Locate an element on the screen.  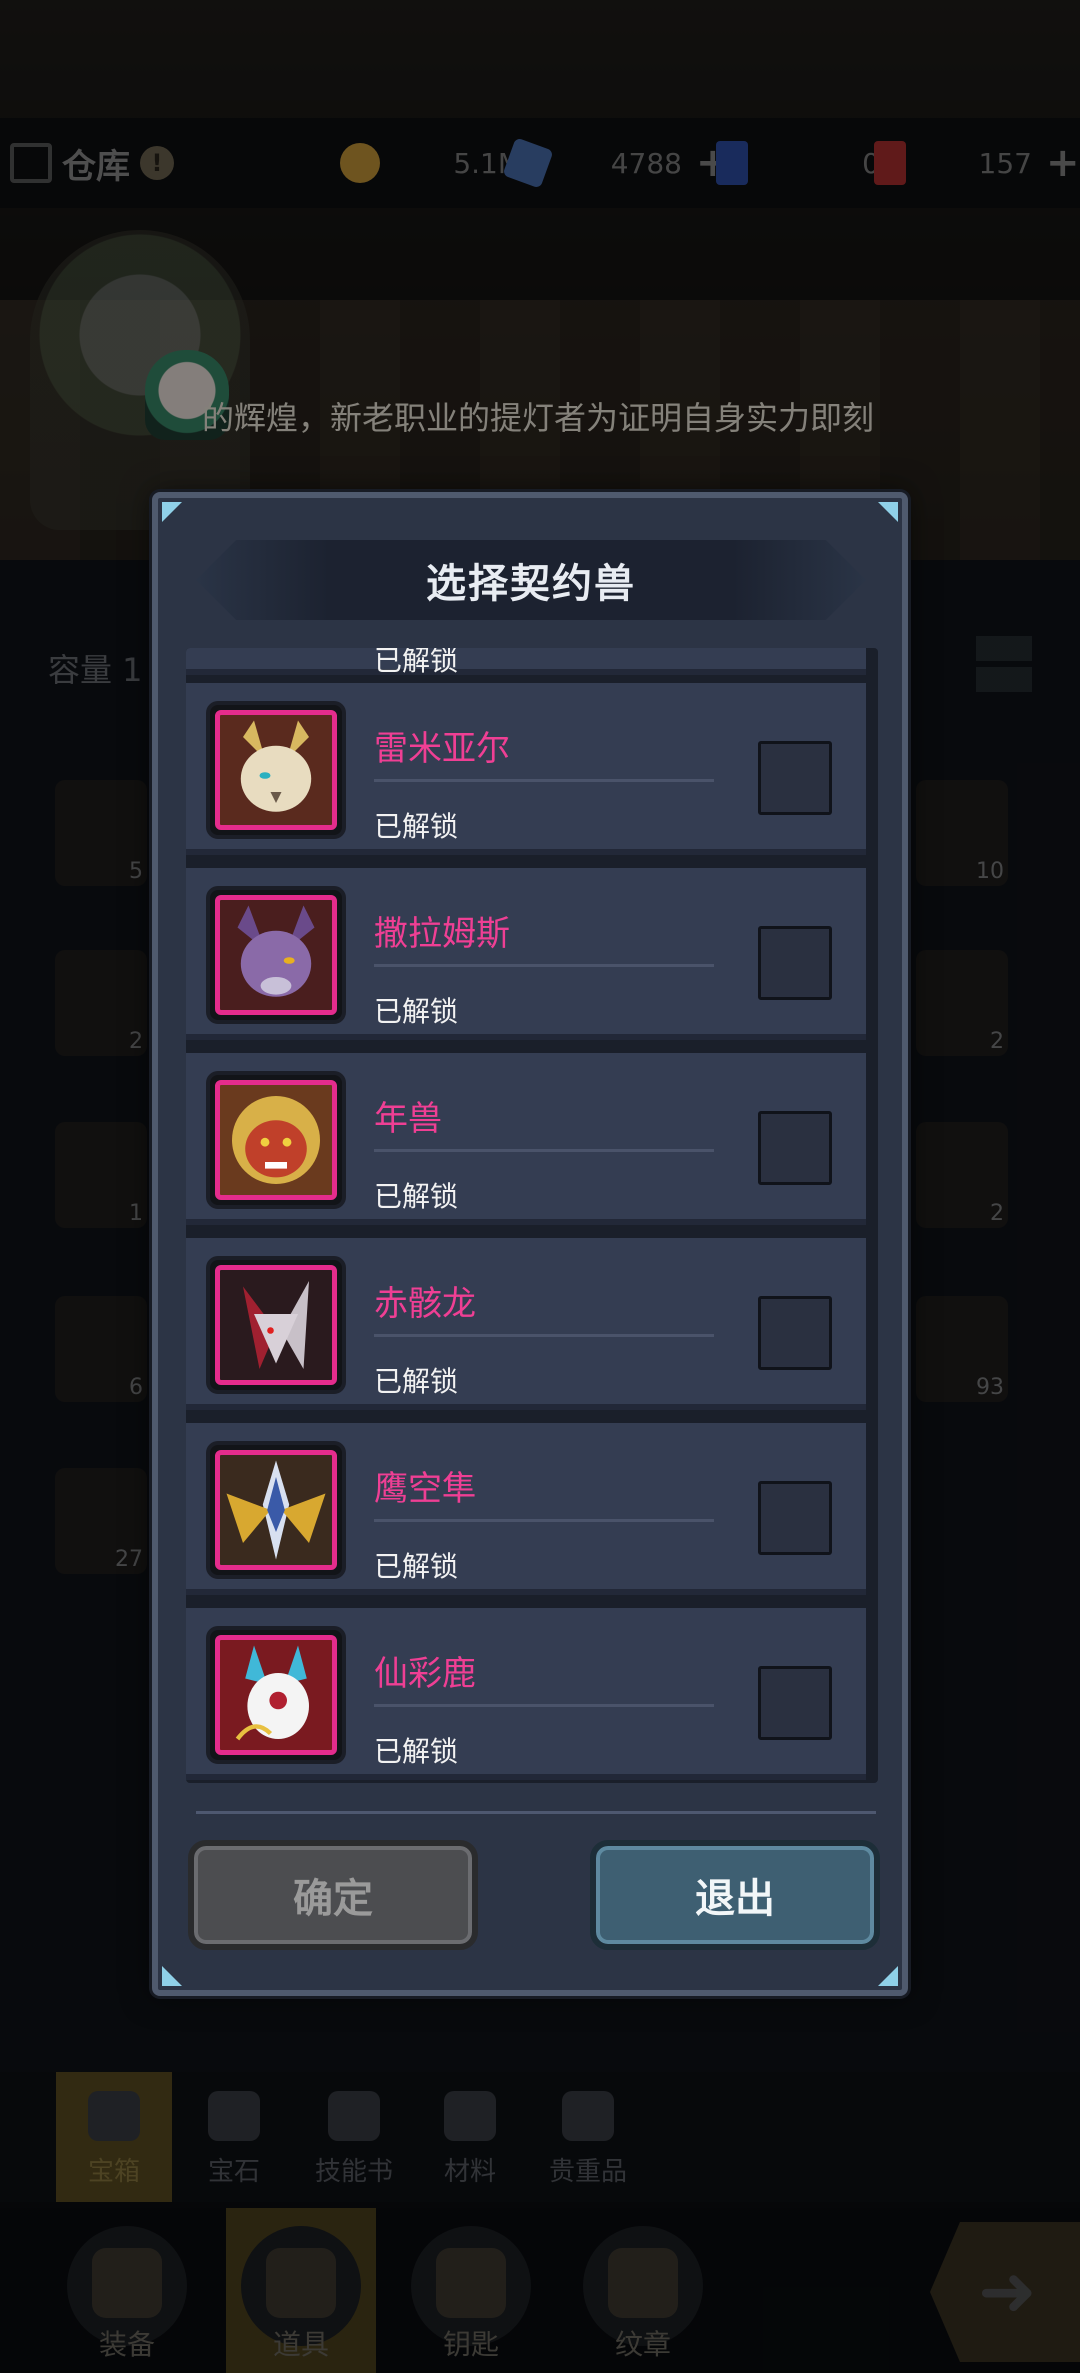
confirm-button: 确定 is located at coordinates (333, 1895).